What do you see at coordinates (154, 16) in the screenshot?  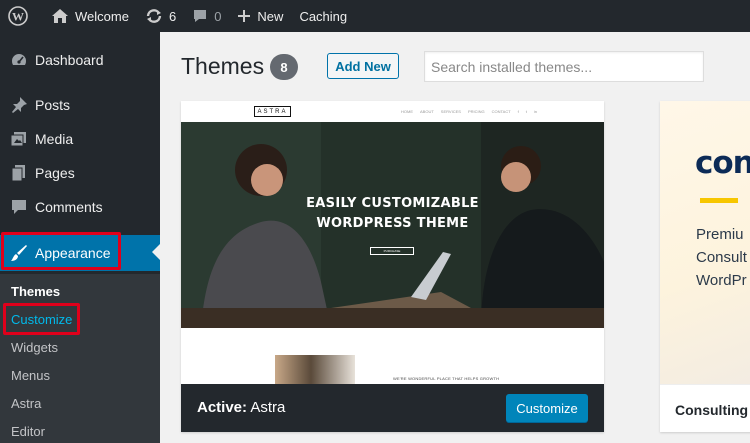 I see `updates-icon` at bounding box center [154, 16].